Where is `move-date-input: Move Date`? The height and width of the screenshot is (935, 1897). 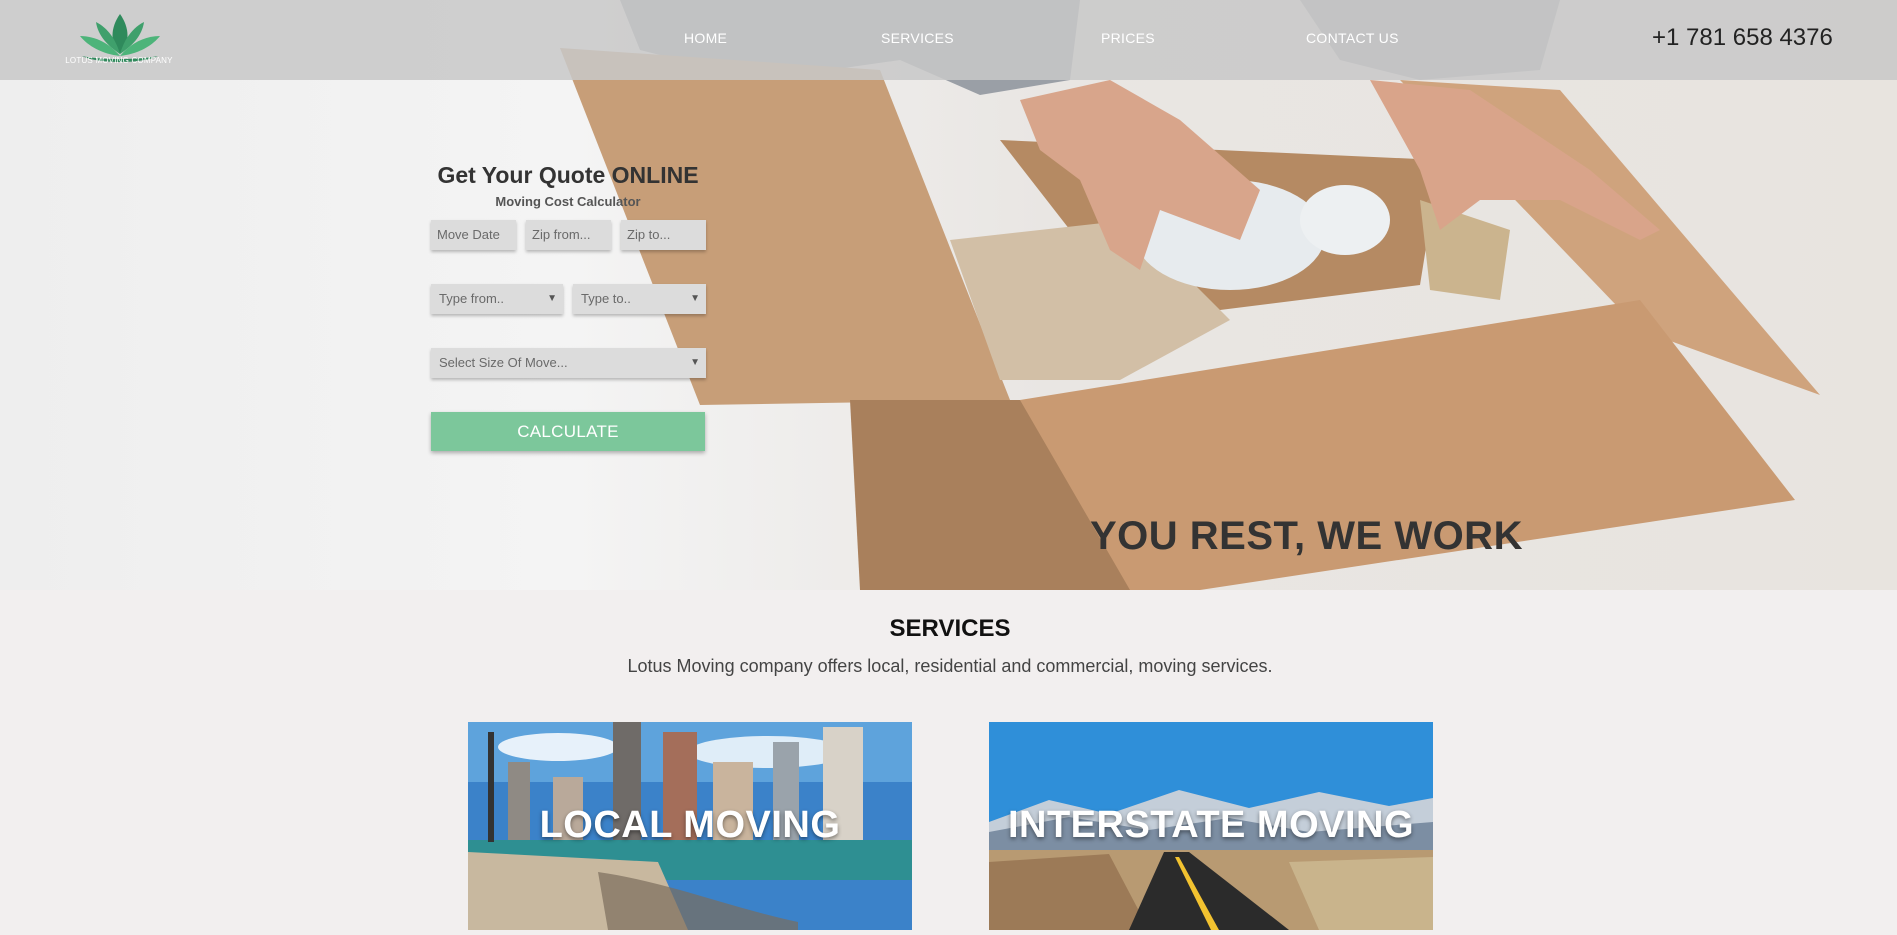
move-date-input: Move Date is located at coordinates (473, 235).